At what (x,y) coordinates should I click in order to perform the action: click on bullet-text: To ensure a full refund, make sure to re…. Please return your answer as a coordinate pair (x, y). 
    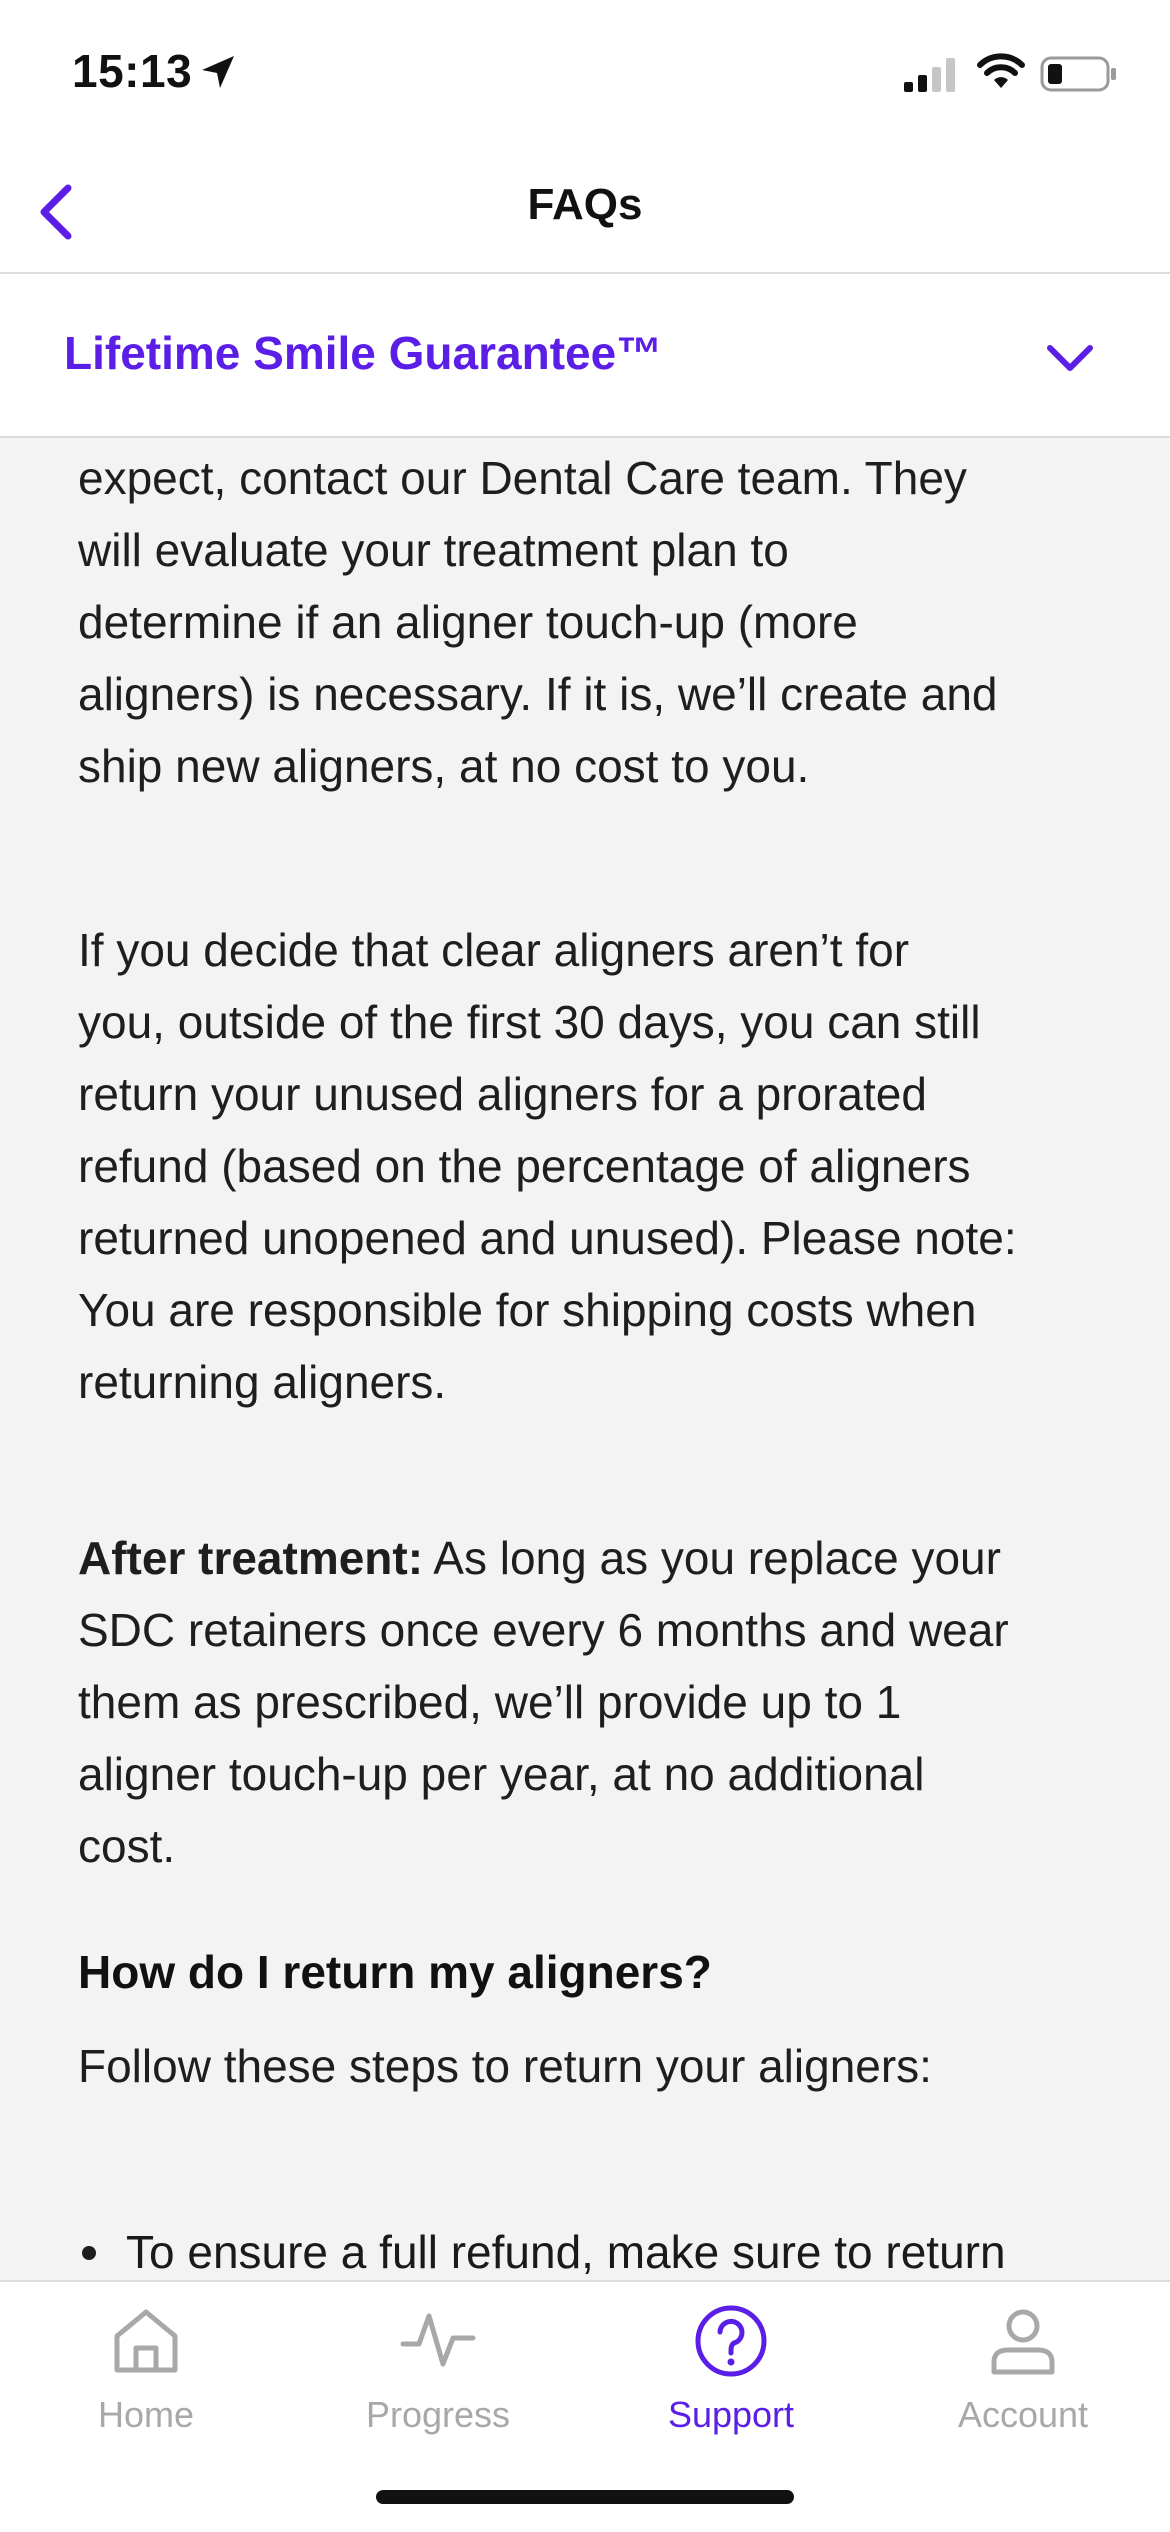
    Looking at the image, I should click on (566, 2252).